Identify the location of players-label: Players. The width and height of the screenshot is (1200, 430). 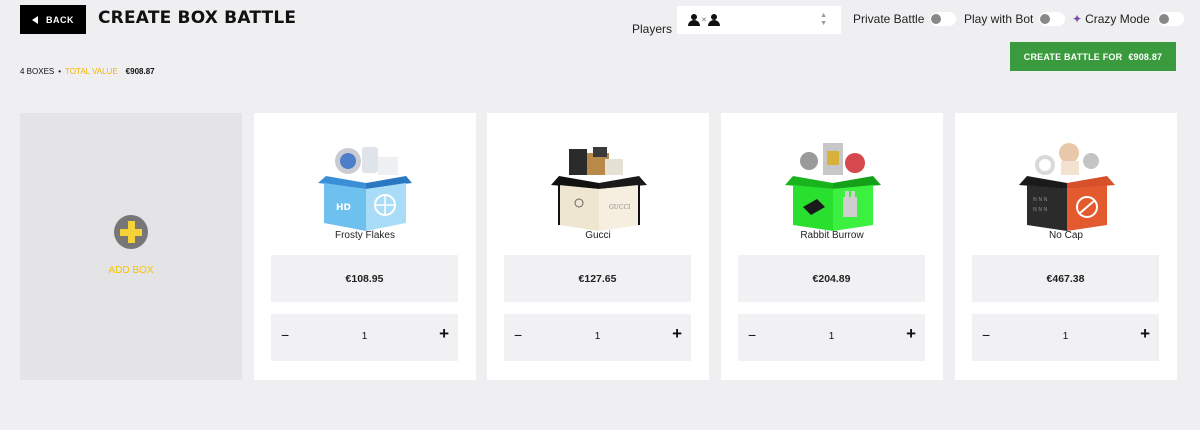
(652, 29).